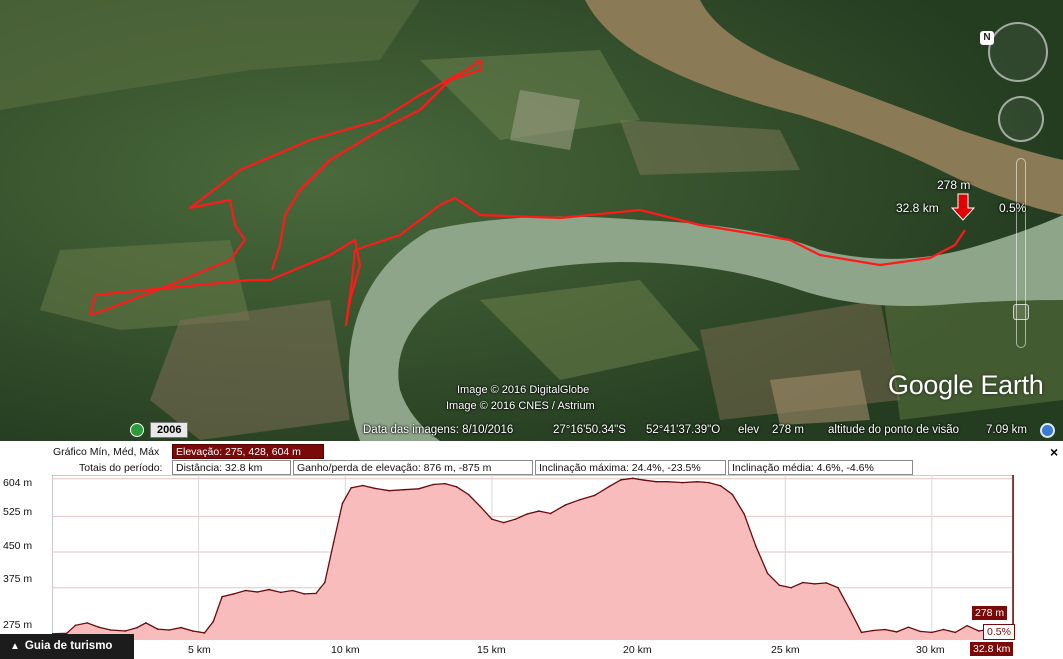 This screenshot has height=659, width=1063. Describe the element at coordinates (1021, 119) in the screenshot. I see `move-joystick` at that location.